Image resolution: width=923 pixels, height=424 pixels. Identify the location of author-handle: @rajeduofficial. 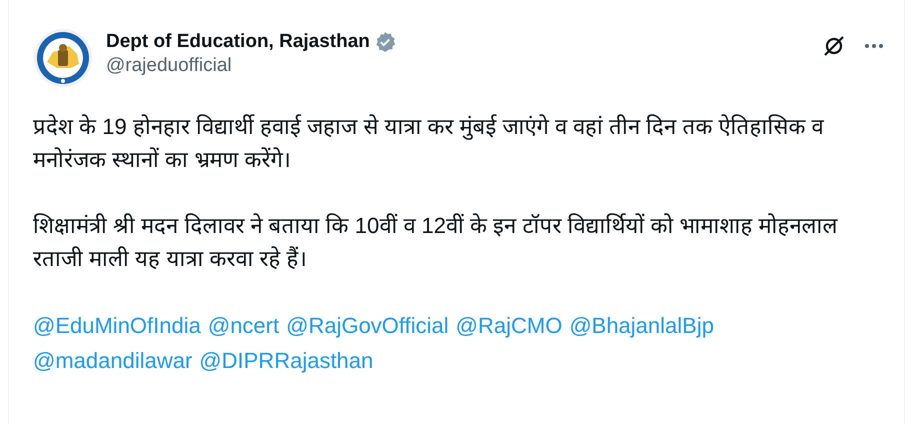
(457, 66).